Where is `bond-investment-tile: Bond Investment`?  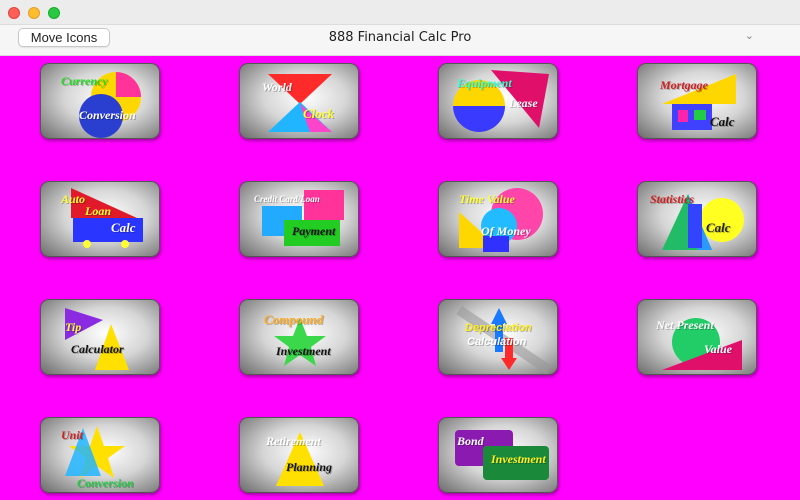 bond-investment-tile: Bond Investment is located at coordinates (498, 455).